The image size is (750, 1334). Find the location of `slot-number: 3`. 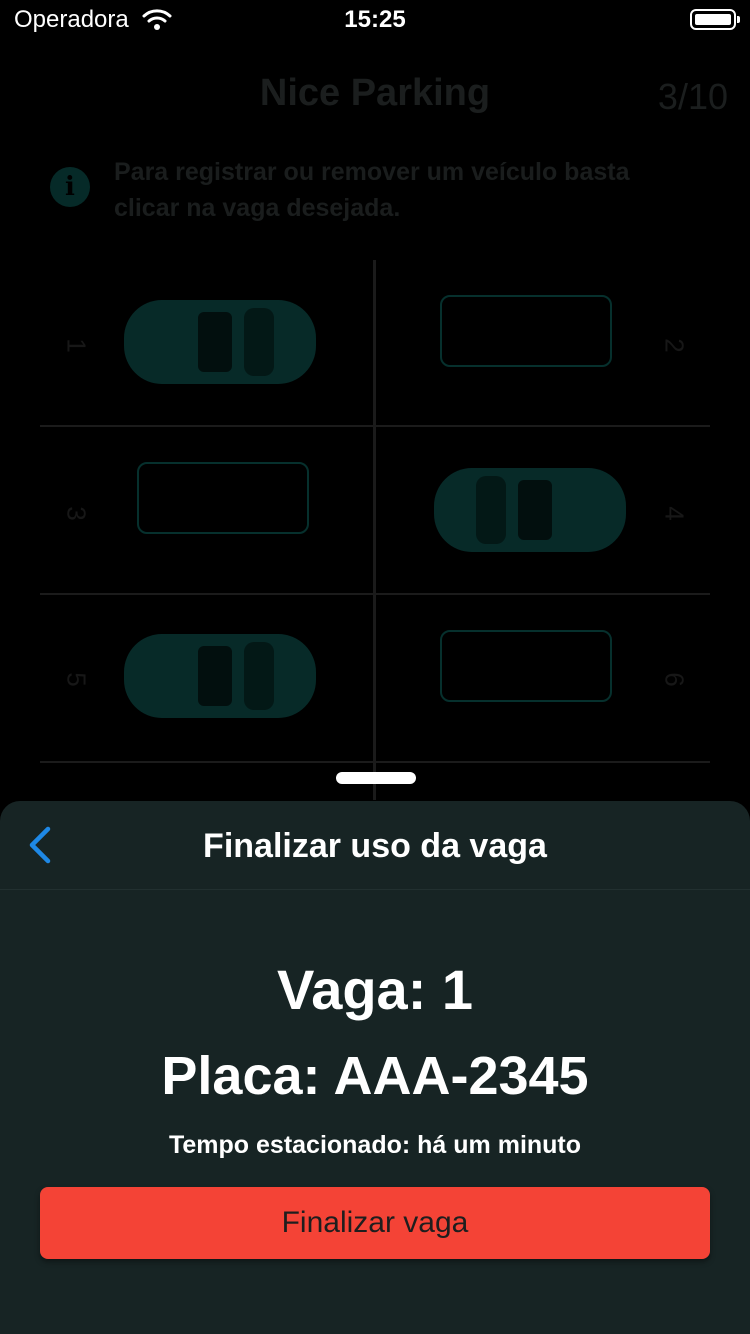

slot-number: 3 is located at coordinates (76, 513).